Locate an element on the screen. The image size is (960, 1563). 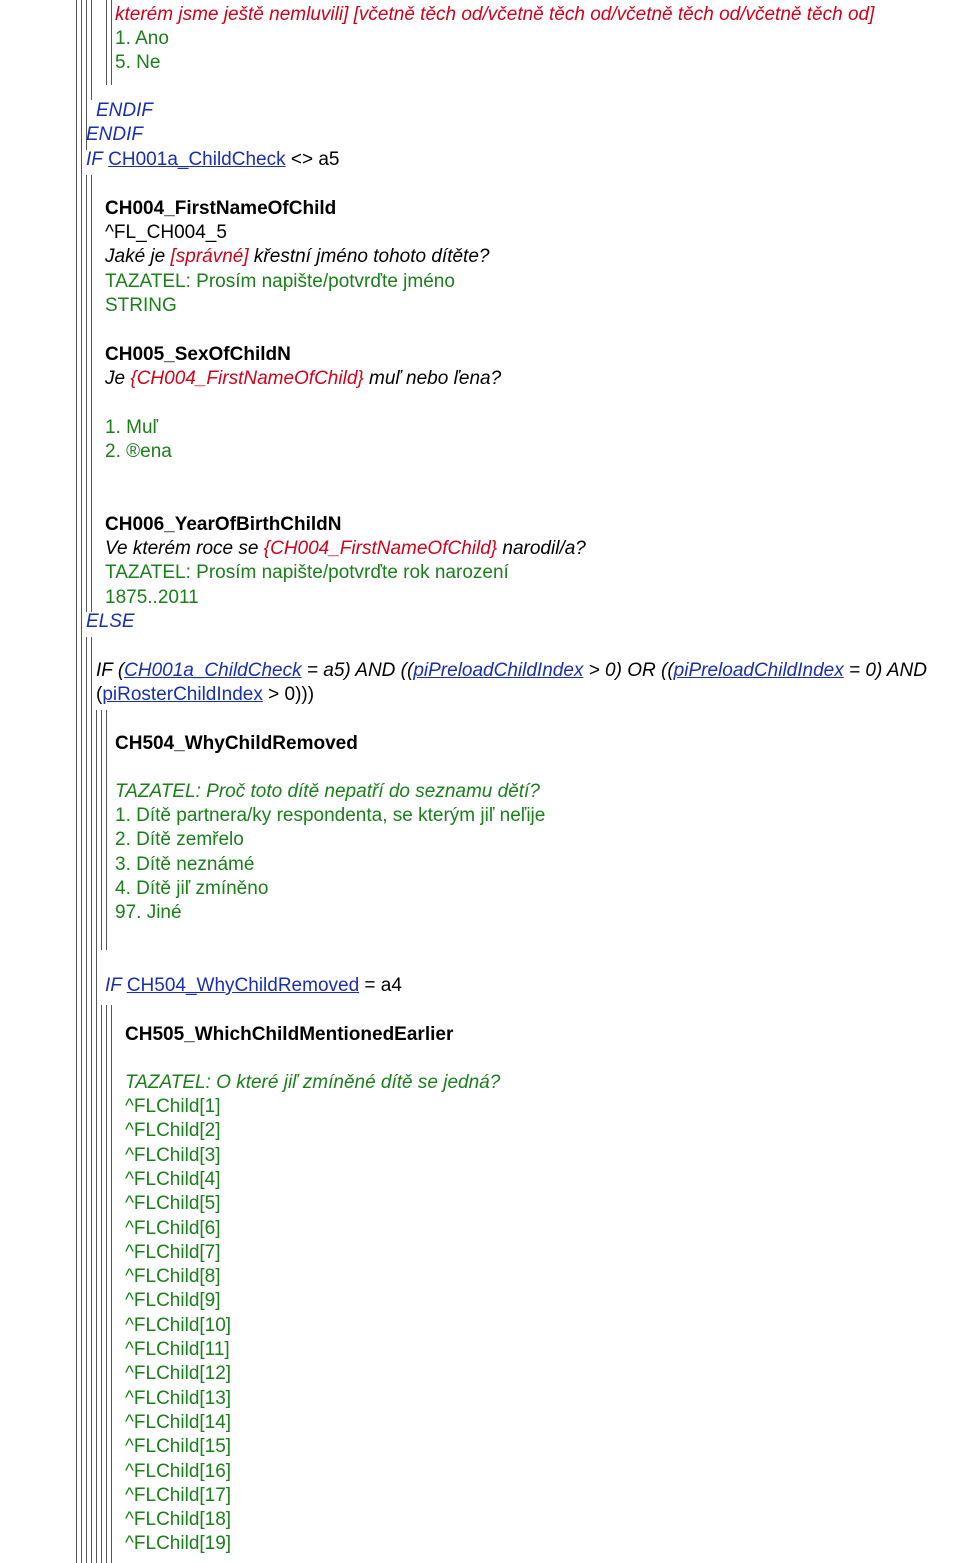
answer-option: ^FLChild[9] is located at coordinates (173, 1301).